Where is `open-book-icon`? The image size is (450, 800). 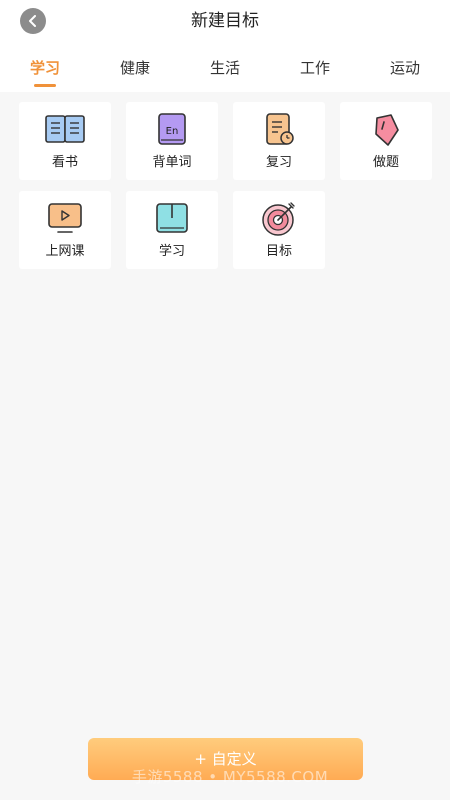 open-book-icon is located at coordinates (65, 129).